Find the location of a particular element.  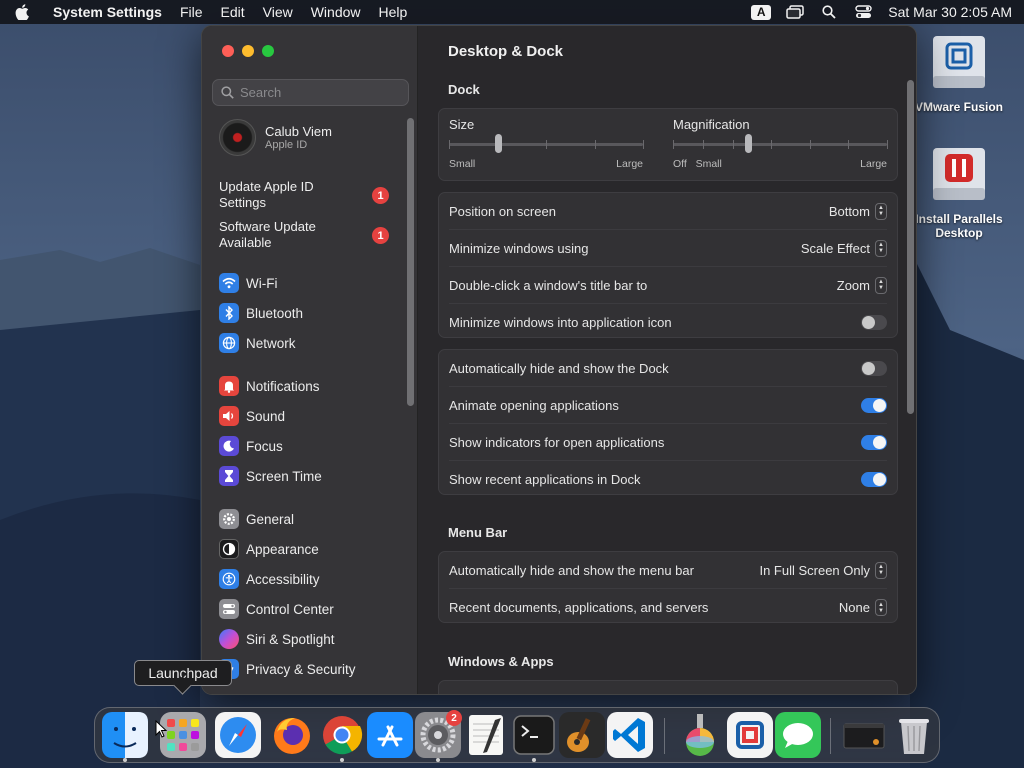

setting-label: Automatically hide and show the Dock is located at coordinates (559, 368).